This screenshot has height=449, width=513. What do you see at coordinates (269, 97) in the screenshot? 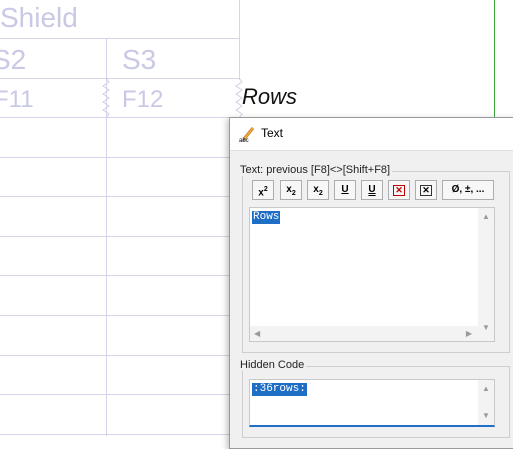
I see `rows-label: Rows` at bounding box center [269, 97].